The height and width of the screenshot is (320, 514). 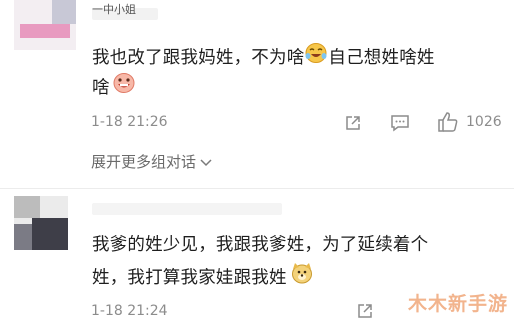 I want to click on comment-text-part-1: 我也改了跟我妈姓，不为啥, so click(x=198, y=58).